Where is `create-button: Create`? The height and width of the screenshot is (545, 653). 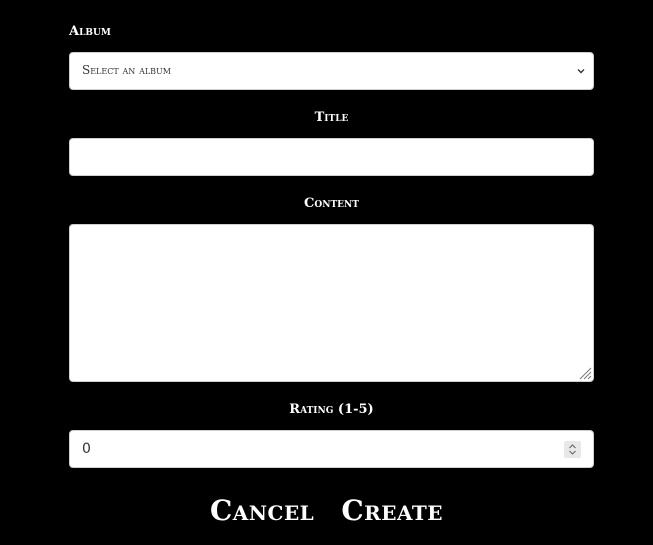
create-button: Create is located at coordinates (392, 510).